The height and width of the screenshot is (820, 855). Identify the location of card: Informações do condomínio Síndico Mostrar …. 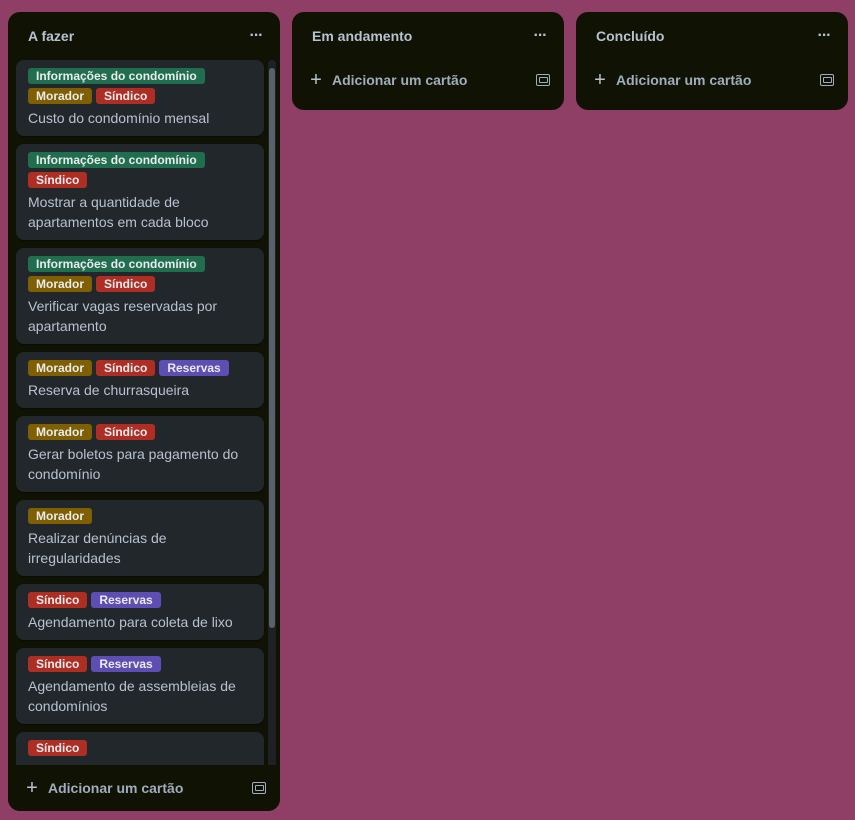
(140, 192).